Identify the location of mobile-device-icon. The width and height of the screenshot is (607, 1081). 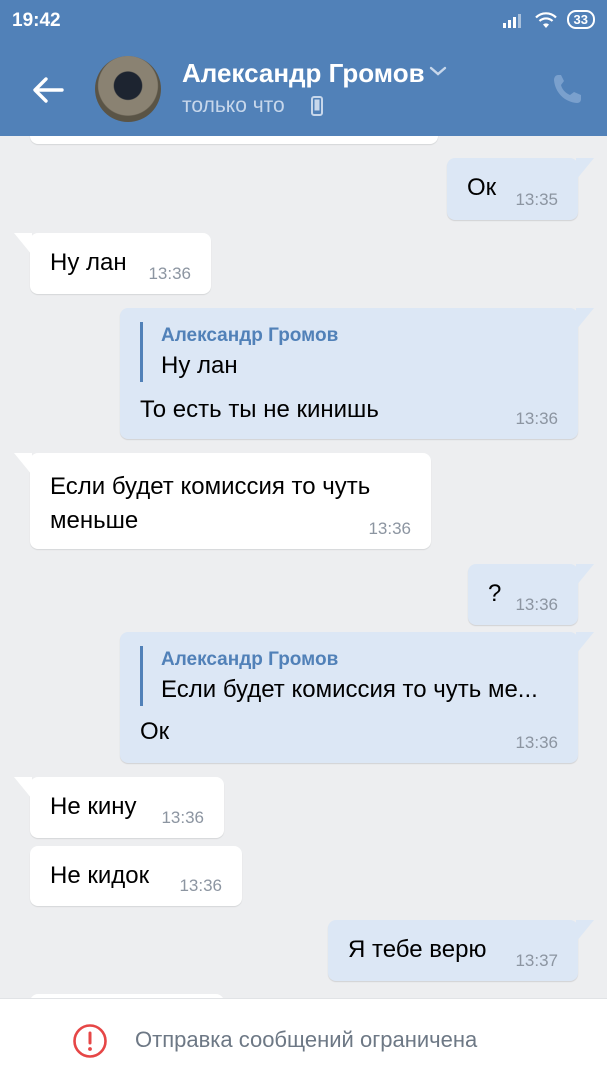
(317, 106).